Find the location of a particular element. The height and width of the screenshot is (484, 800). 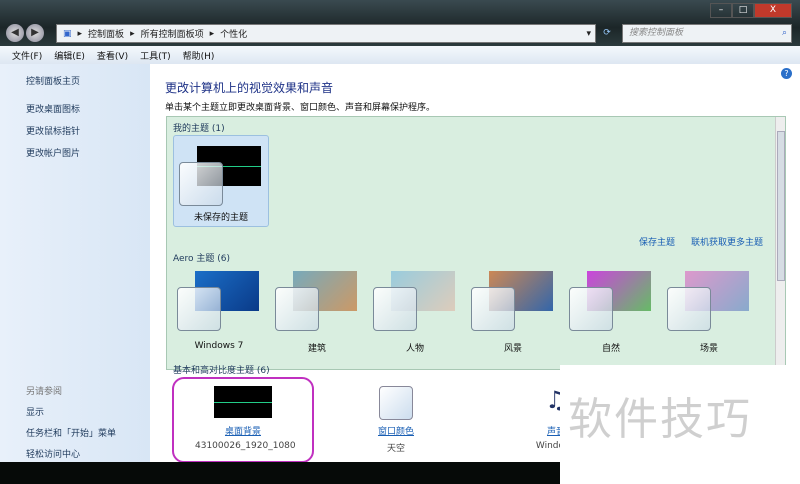

dropdown-icon: ▾ is located at coordinates (588, 34).